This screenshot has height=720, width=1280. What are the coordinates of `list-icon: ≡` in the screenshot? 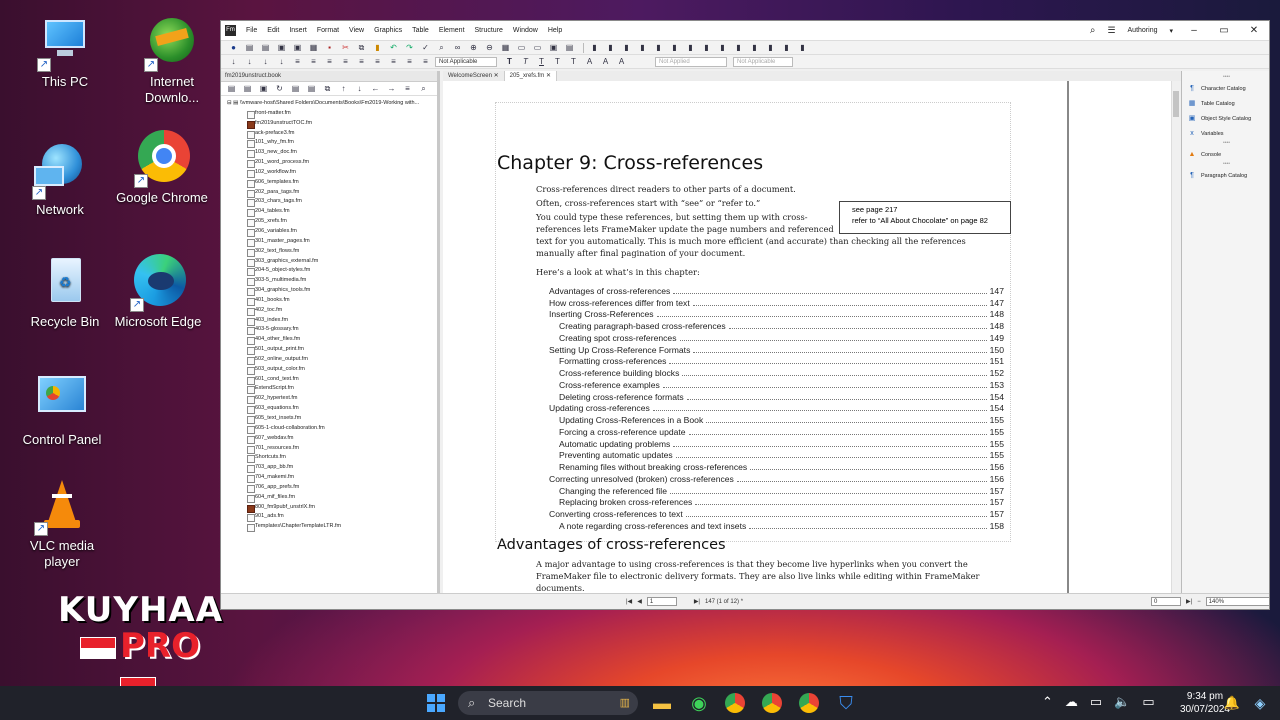 It's located at (425, 62).